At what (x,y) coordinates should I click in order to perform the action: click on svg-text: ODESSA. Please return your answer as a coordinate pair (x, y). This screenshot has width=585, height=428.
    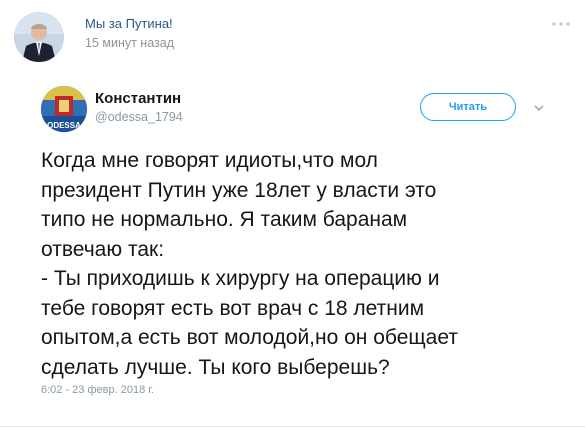
    Looking at the image, I should click on (64, 125).